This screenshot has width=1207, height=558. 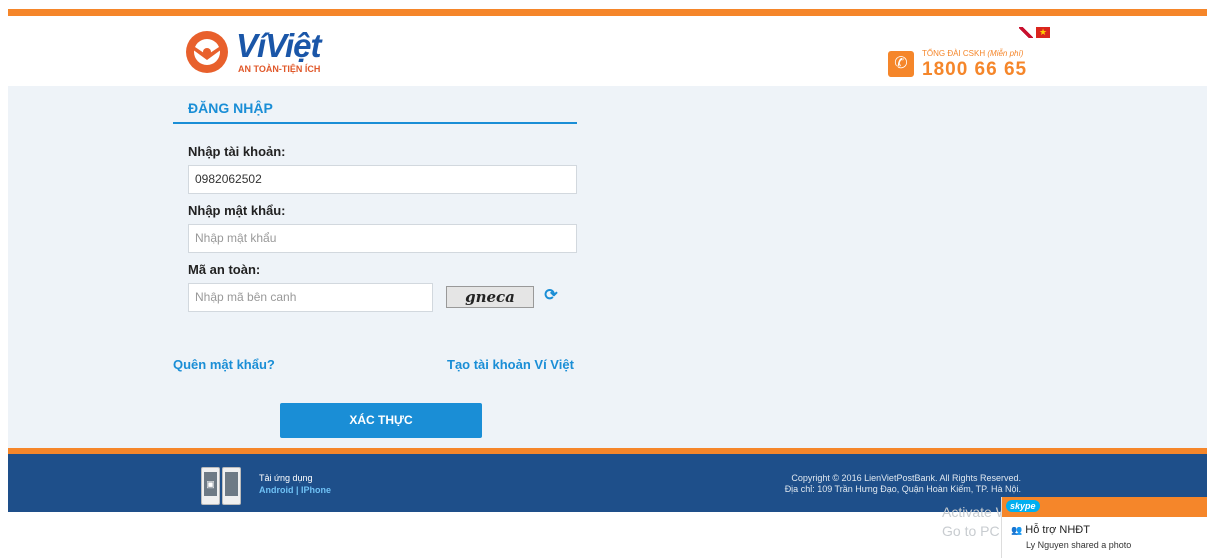 I want to click on language-switcher: ★, so click(x=1036, y=36).